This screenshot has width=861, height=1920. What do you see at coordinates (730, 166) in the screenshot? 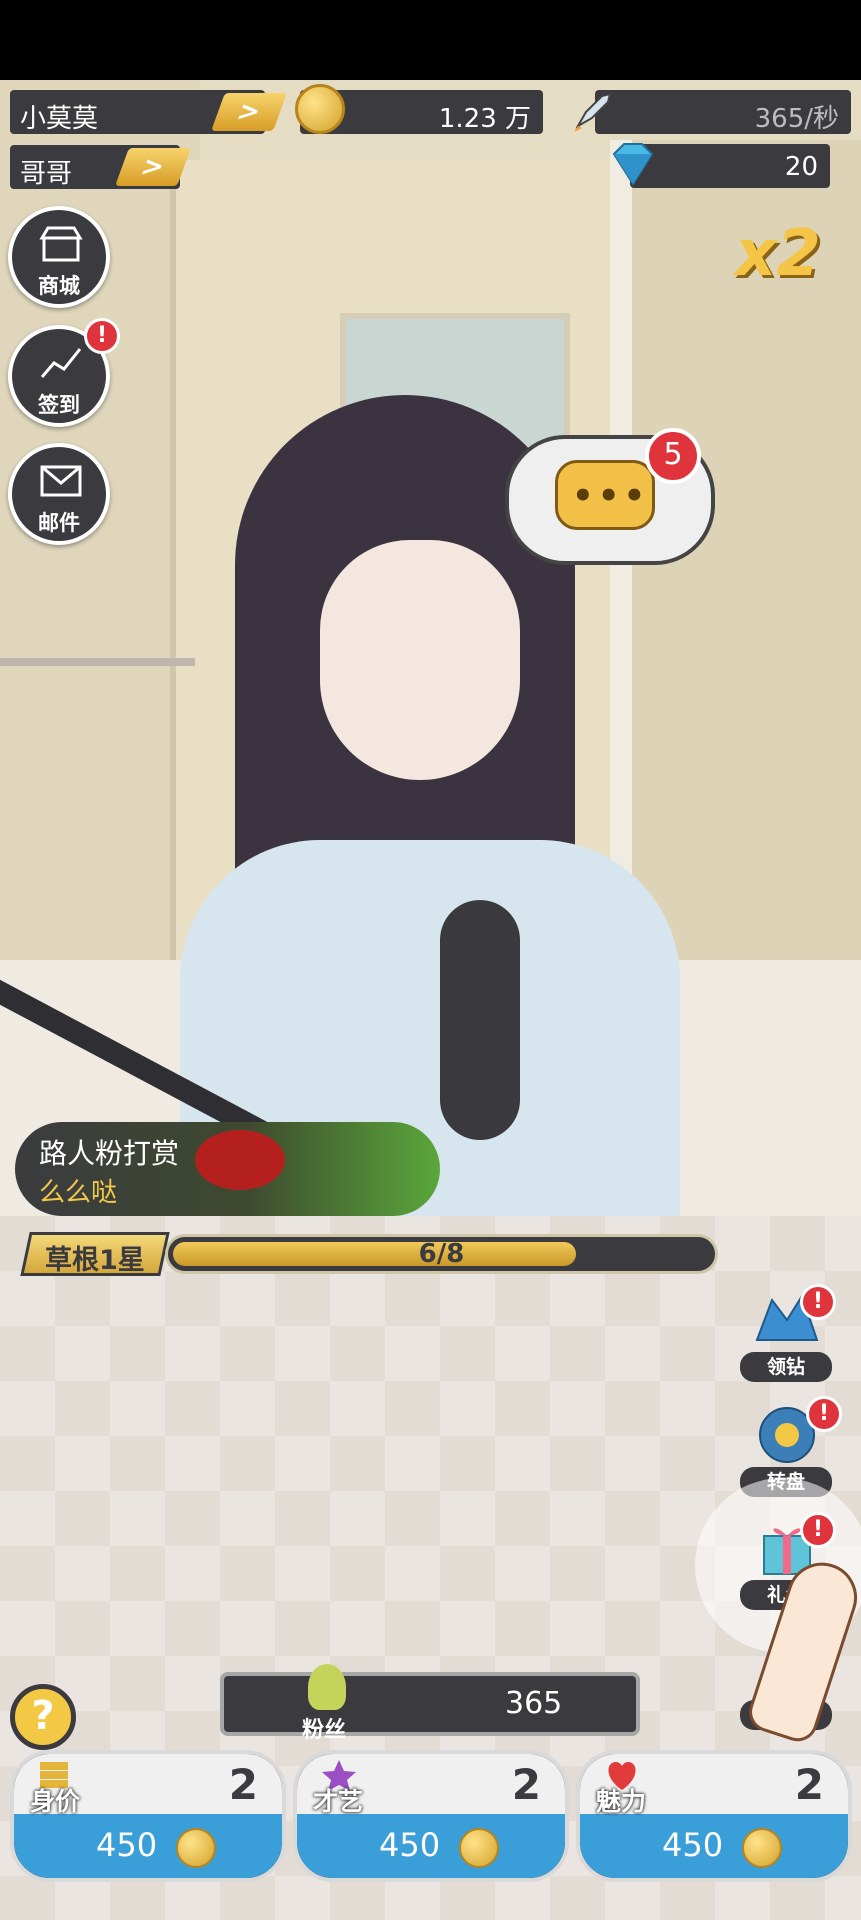
I see `diamonds-plate: 20` at bounding box center [730, 166].